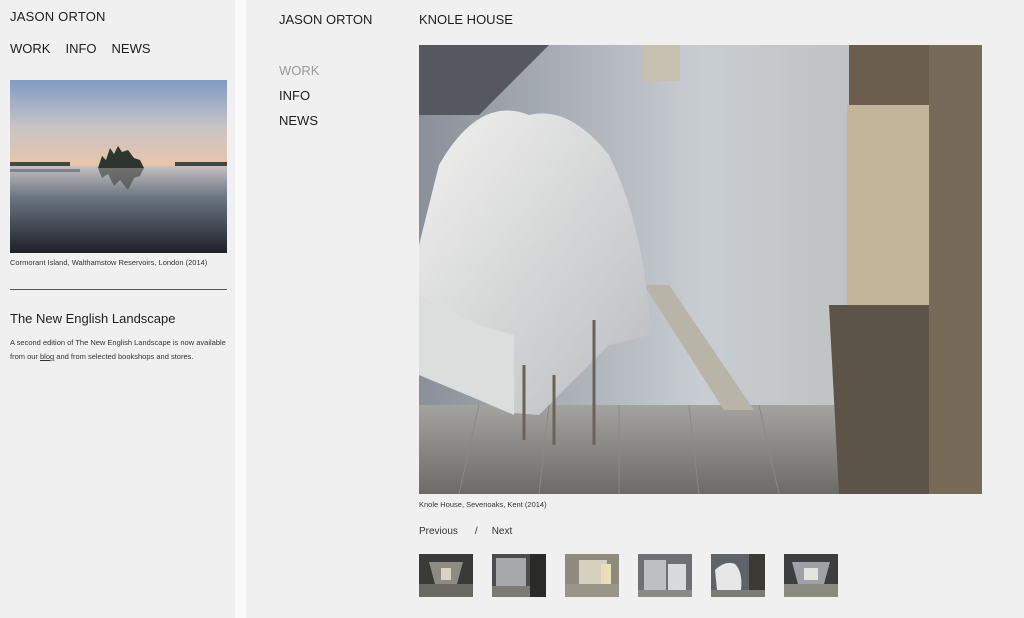  Describe the element at coordinates (118, 289) in the screenshot. I see `divider` at that location.